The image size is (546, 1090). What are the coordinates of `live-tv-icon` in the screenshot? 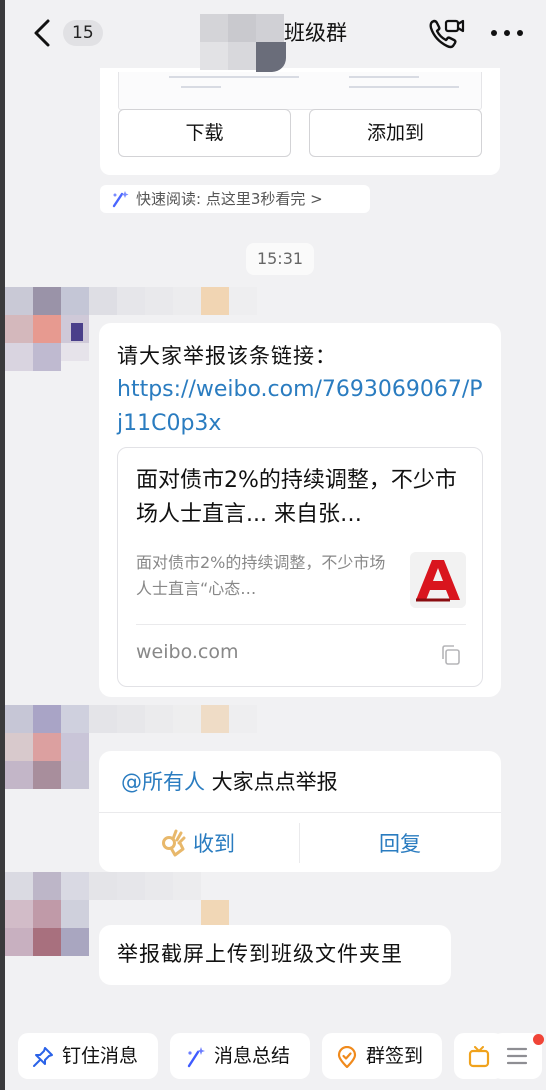 It's located at (479, 1057).